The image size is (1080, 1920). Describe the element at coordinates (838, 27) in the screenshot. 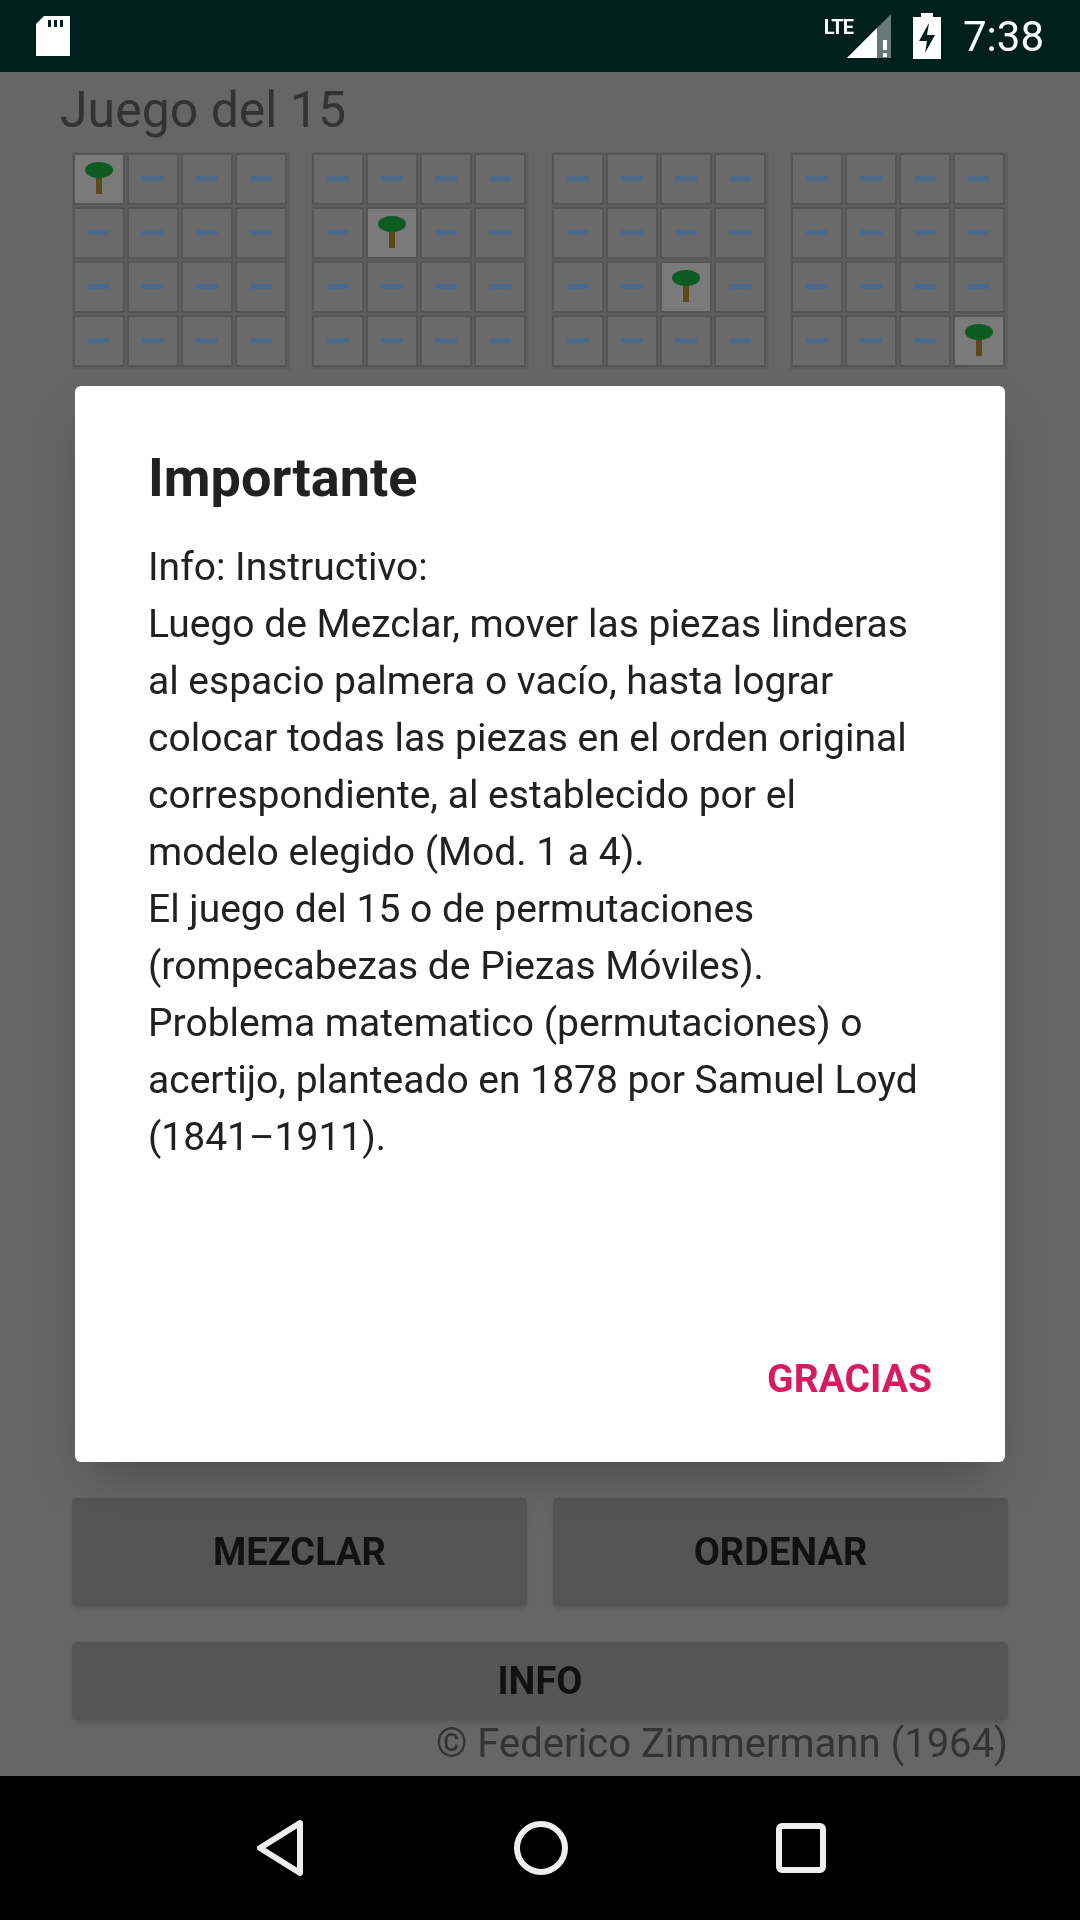

I see `network-type: LTE` at that location.